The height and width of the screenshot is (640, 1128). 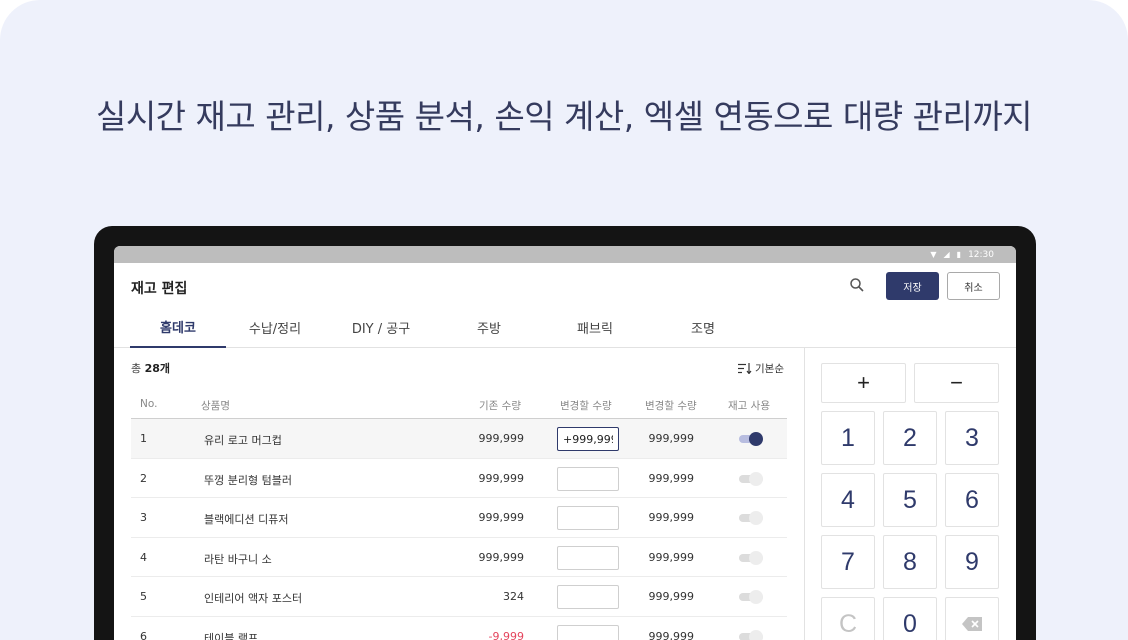 What do you see at coordinates (933, 254) in the screenshot?
I see `wifi-icon: ▼` at bounding box center [933, 254].